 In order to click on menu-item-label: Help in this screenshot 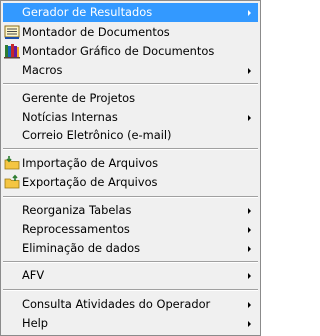, I will do `click(35, 323)`.